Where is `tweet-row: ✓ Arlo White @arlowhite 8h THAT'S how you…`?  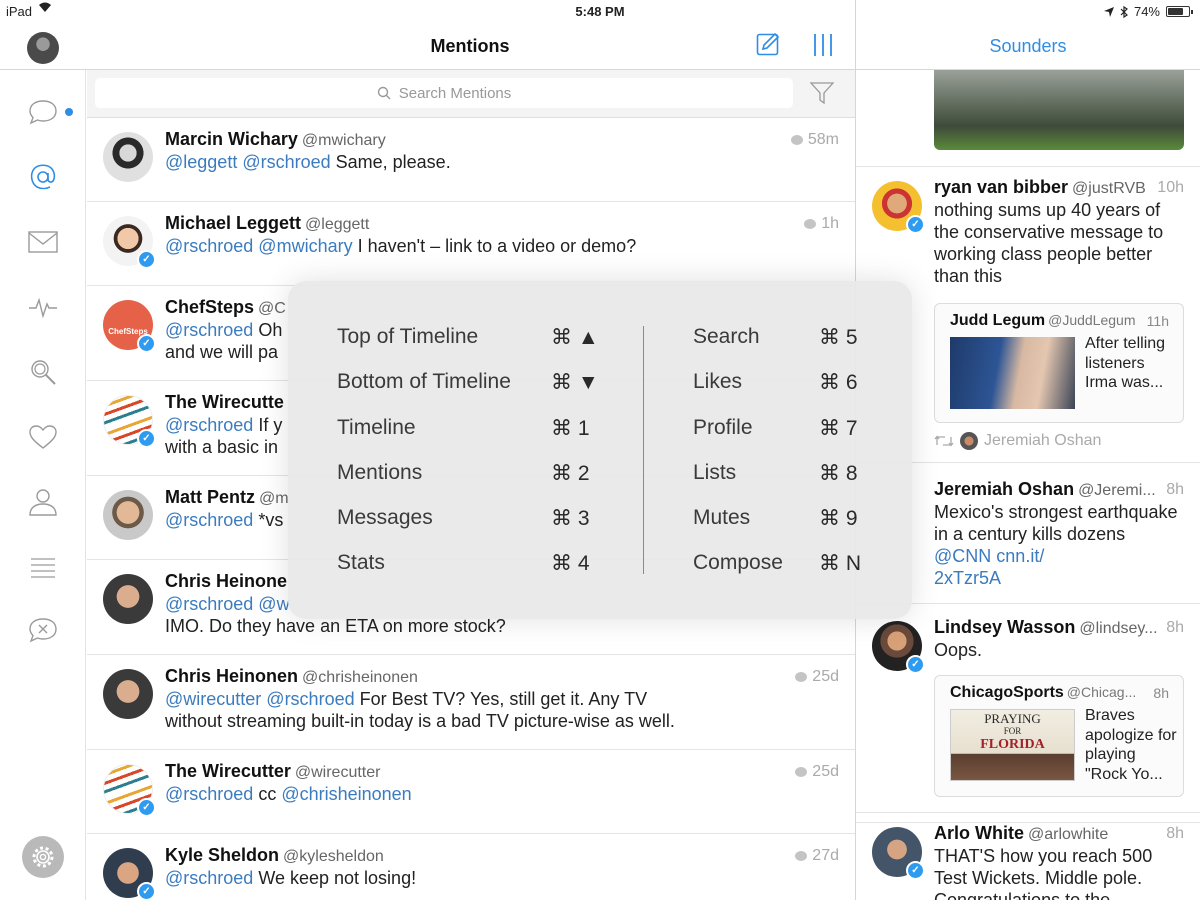
tweet-row: ✓ Arlo White @arlowhite 8h THAT'S how you… is located at coordinates (1028, 856).